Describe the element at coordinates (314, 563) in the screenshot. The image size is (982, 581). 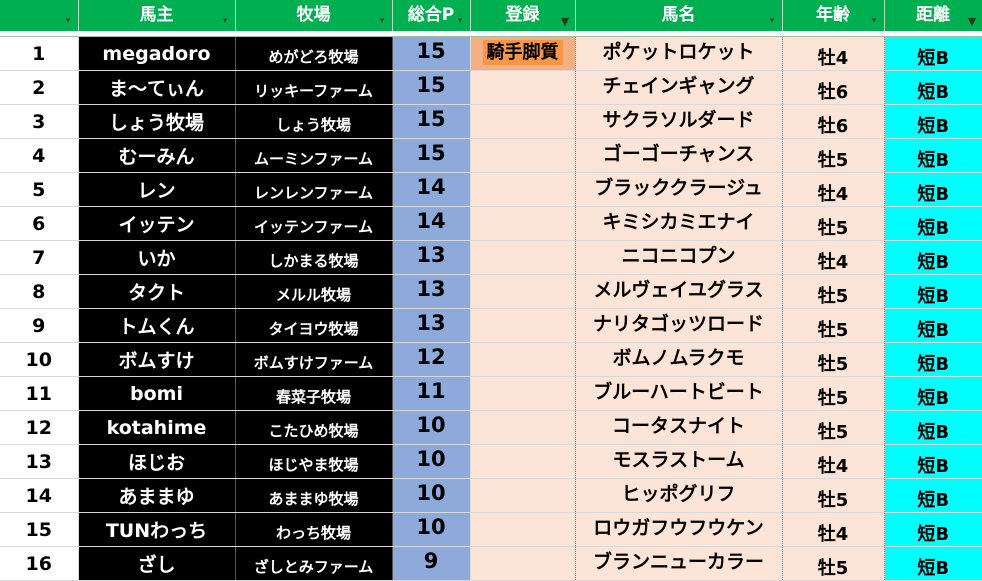
I see `farm-cell: ざしとみファーム` at that location.